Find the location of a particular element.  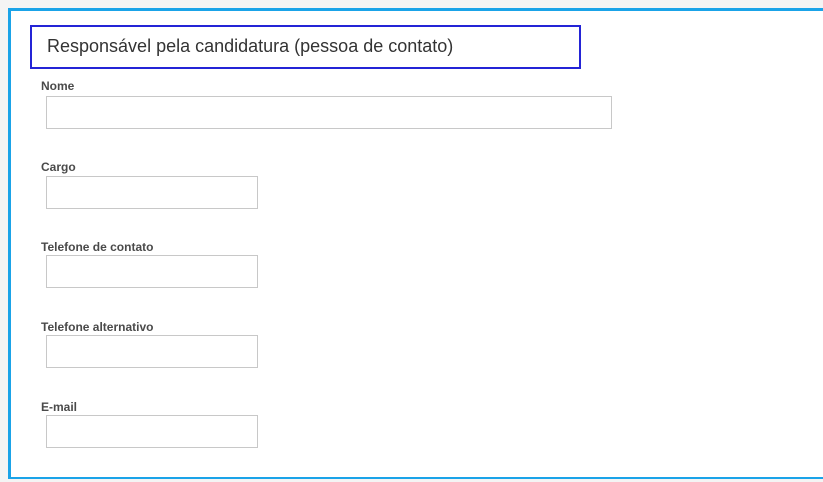

telefone-alternativo-input is located at coordinates (152, 351).